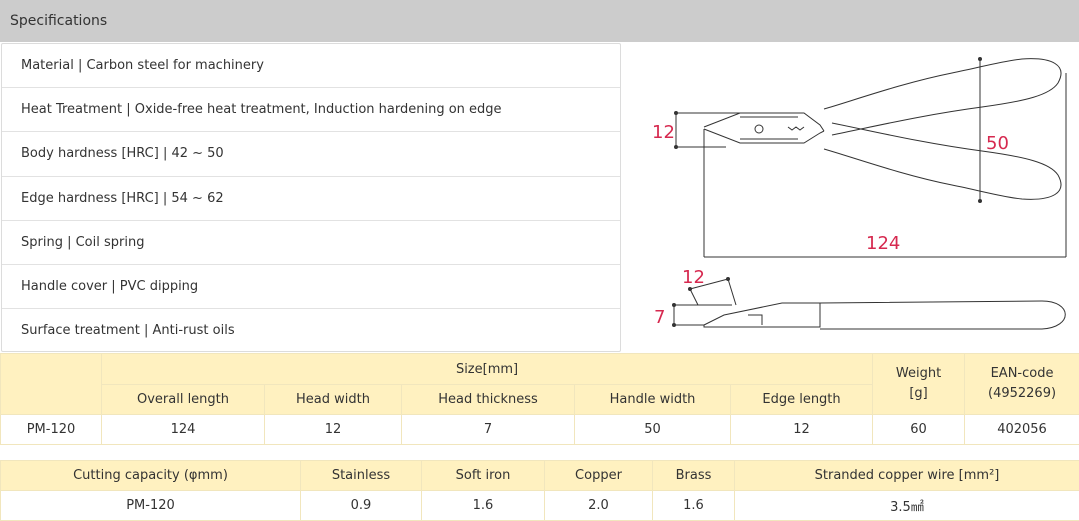 Image resolution: width=1079 pixels, height=521 pixels. Describe the element at coordinates (59, 21) in the screenshot. I see `section-title: Specifications` at that location.